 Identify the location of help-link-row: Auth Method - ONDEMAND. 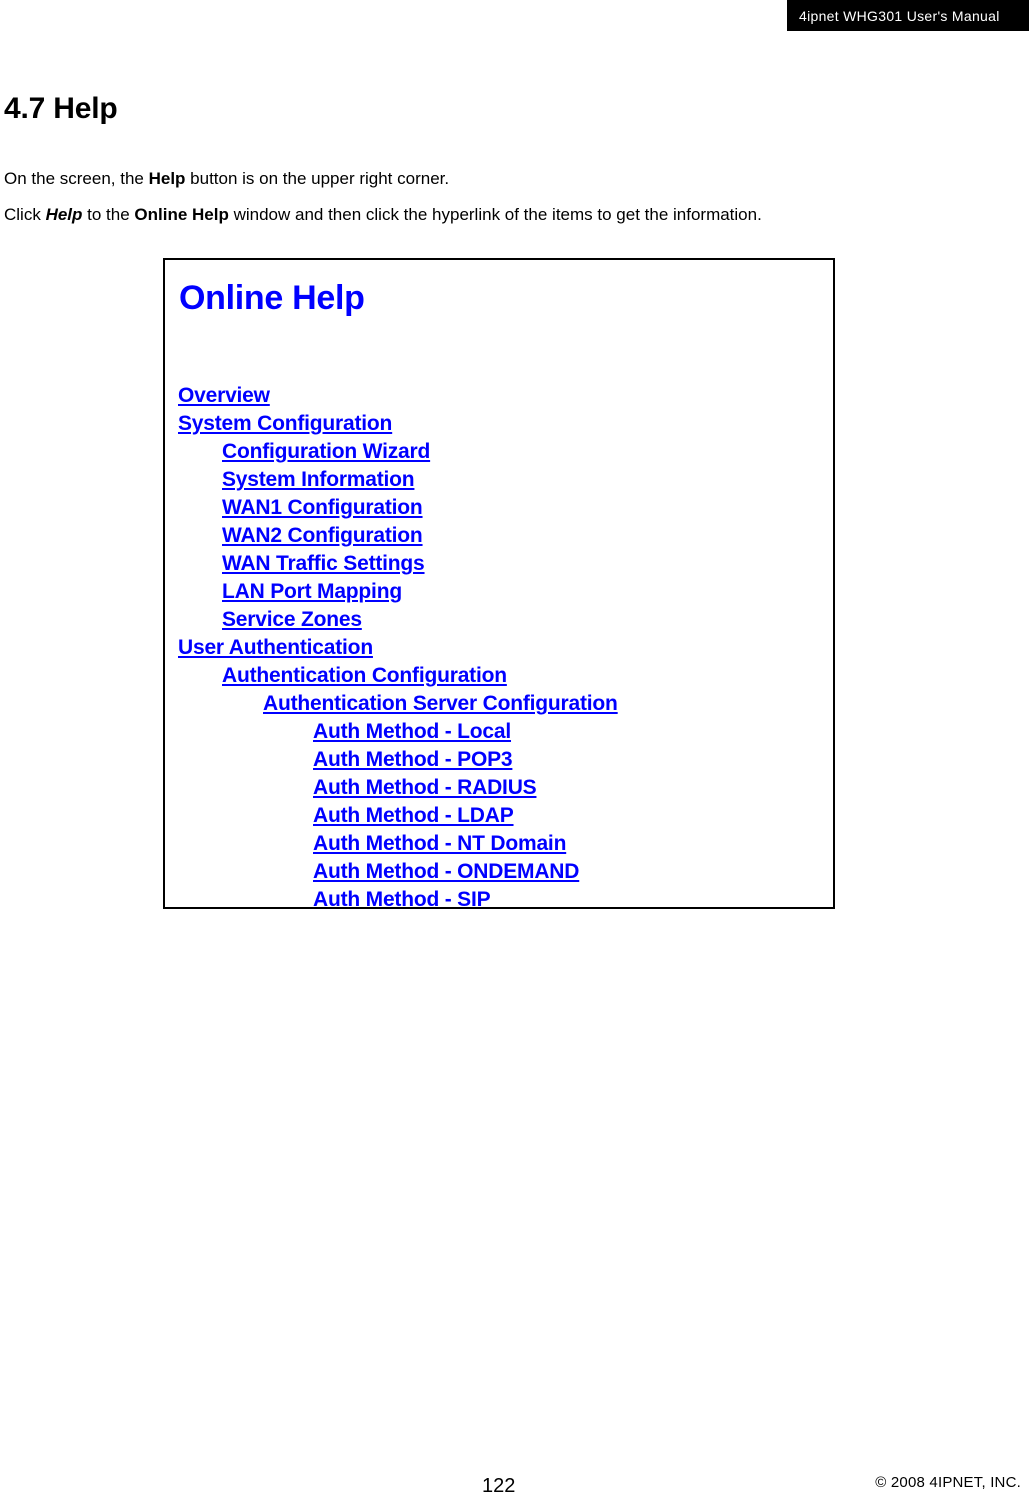
(499, 872).